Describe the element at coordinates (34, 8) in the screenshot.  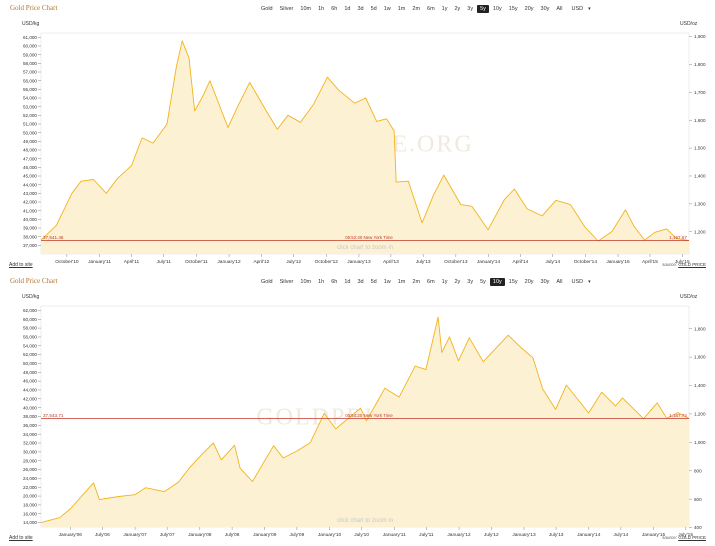
I see `panel-title: Gold Price Chart` at that location.